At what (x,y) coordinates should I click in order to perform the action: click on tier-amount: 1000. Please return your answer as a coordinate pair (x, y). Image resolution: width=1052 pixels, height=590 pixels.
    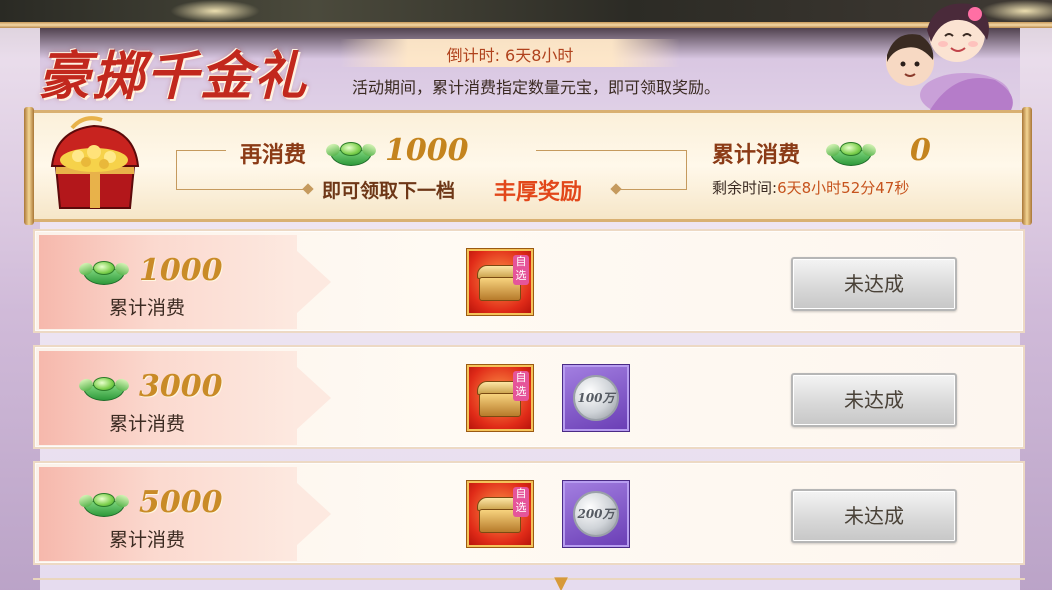
    Looking at the image, I should click on (181, 270).